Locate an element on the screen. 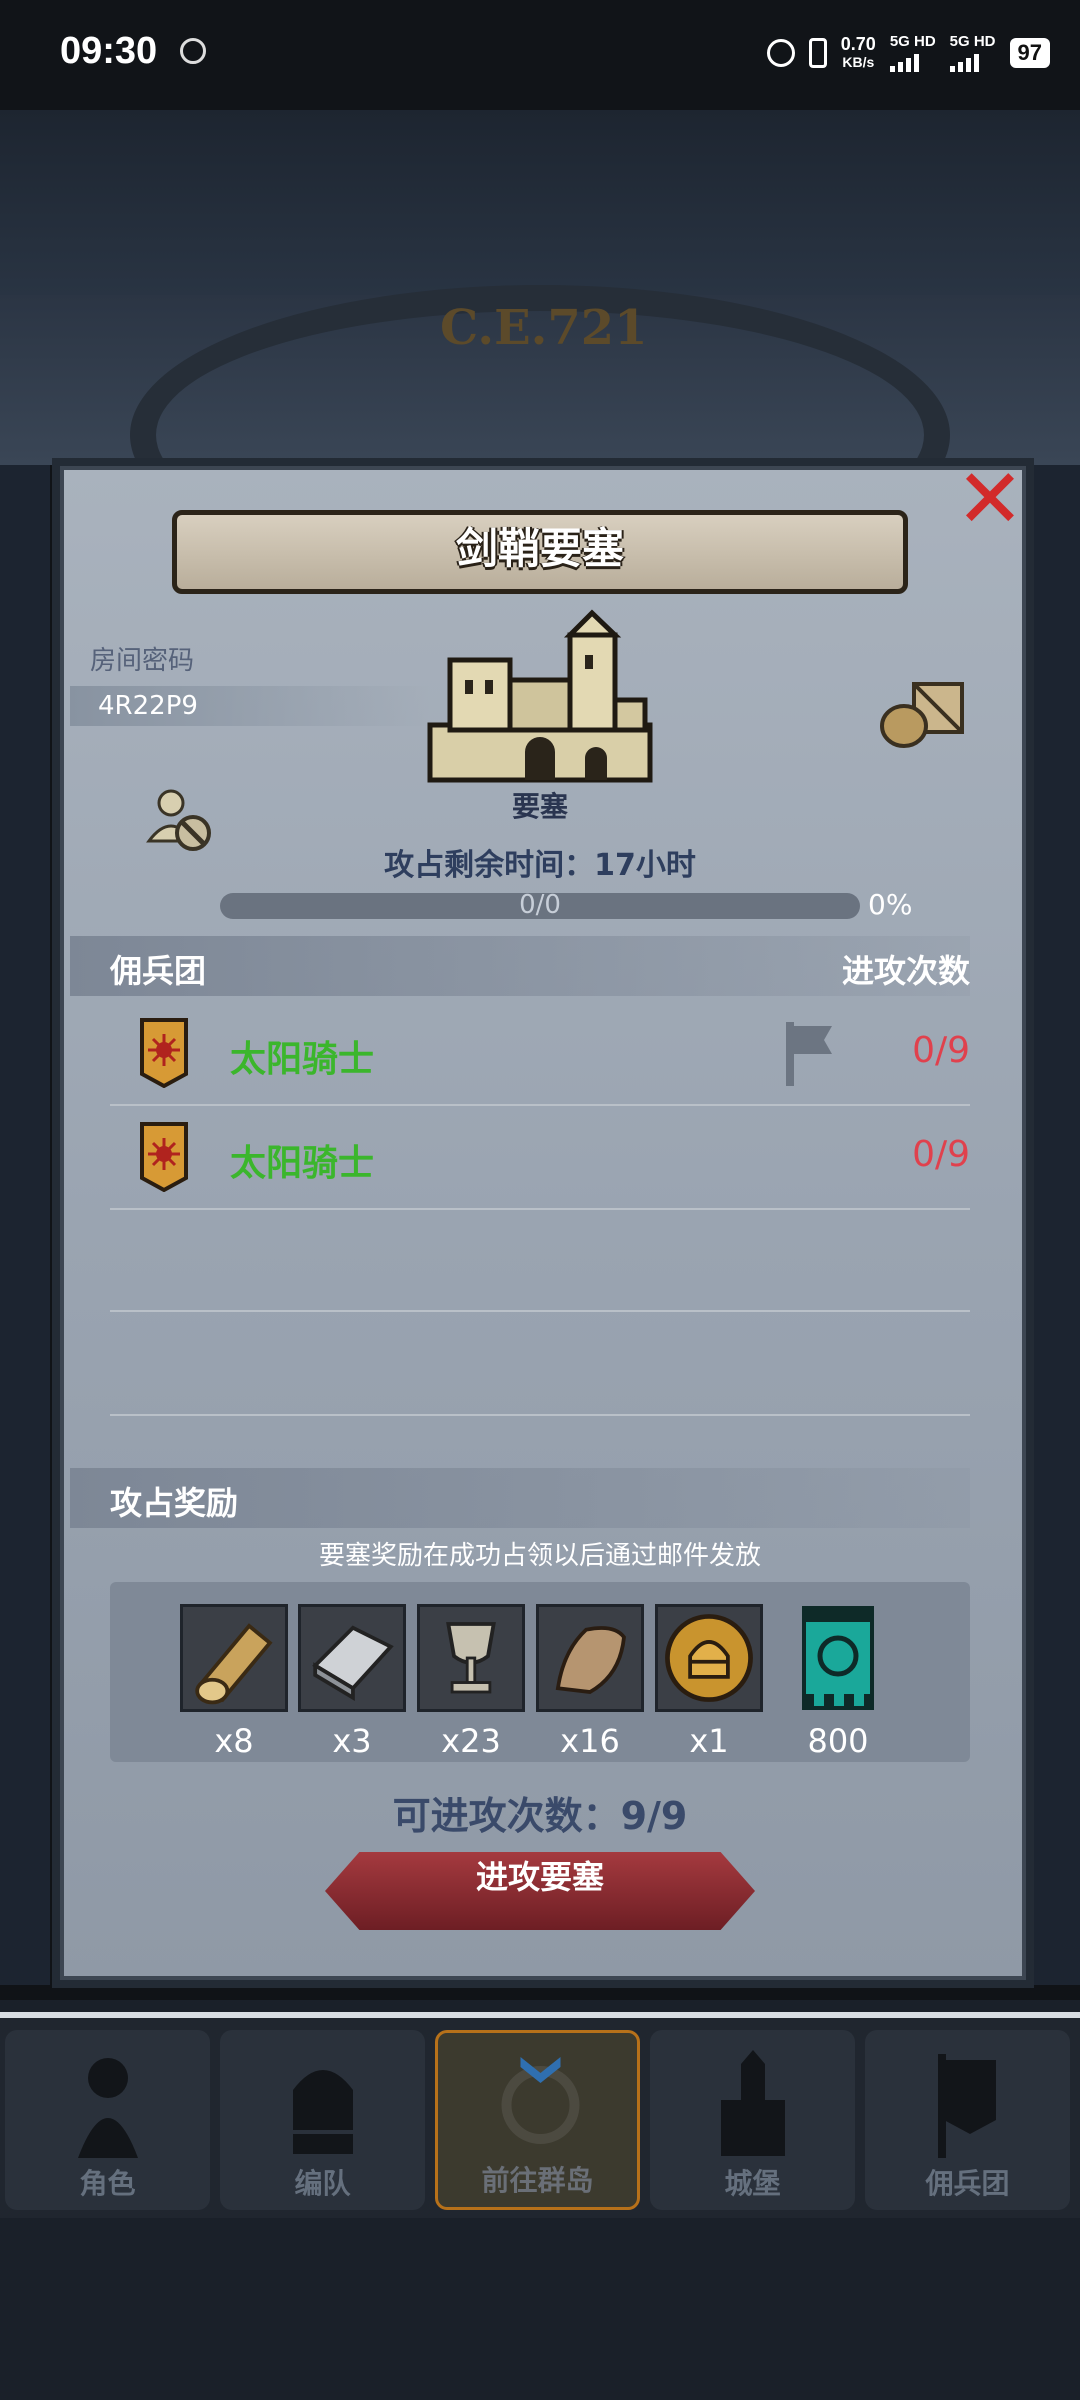 This screenshot has width=1080, height=2400. nav-label-mercenary: 佣兵团 is located at coordinates (967, 2183).